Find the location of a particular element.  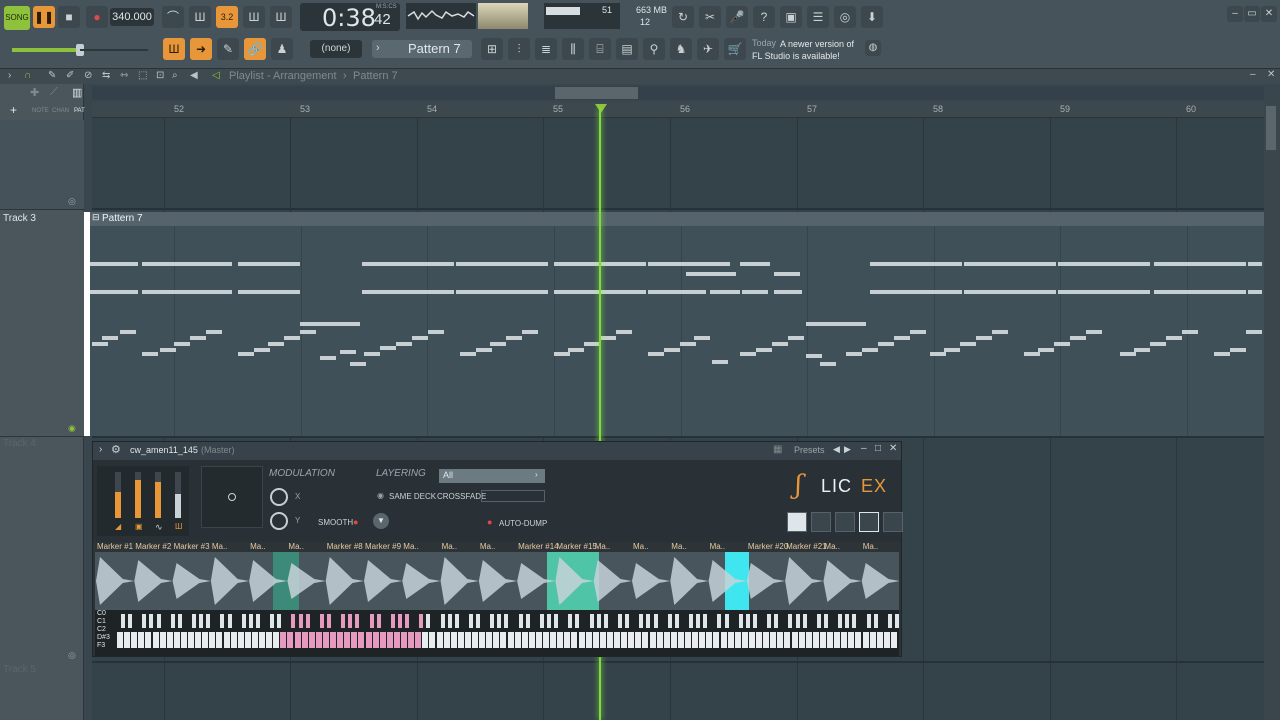

master-volume-slider is located at coordinates (46, 50).